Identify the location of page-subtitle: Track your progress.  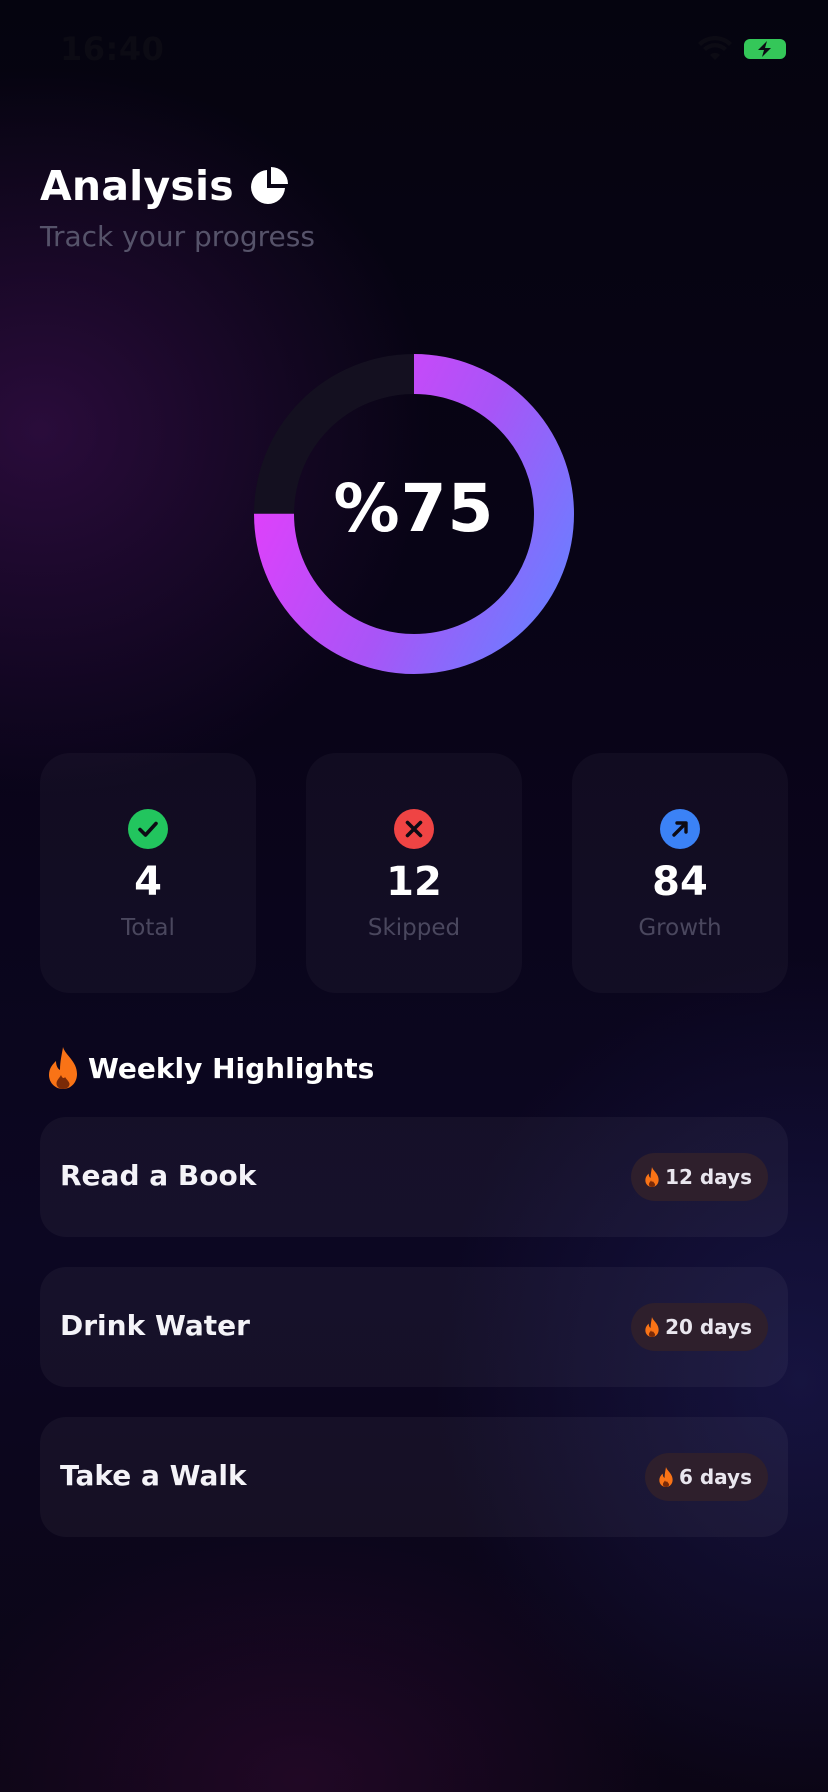
(177, 236).